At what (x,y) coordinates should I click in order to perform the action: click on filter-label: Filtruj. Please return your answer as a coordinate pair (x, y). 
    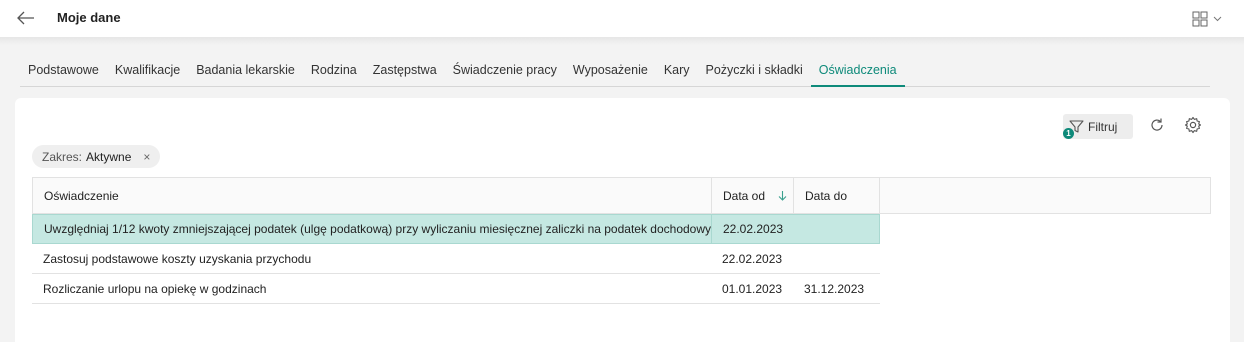
    Looking at the image, I should click on (1103, 126).